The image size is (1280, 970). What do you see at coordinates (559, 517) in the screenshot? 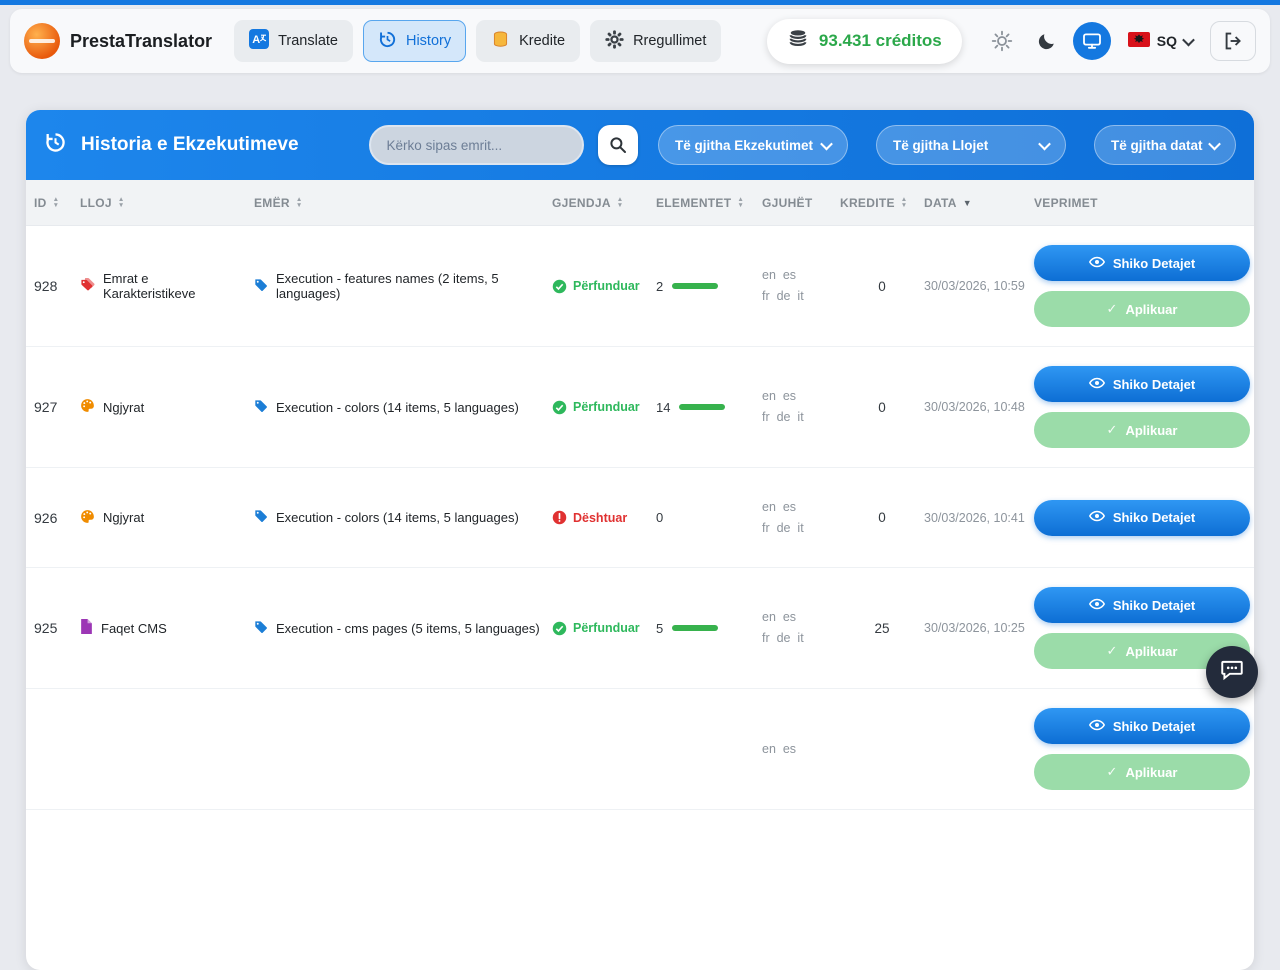
I see `exclamation-circle-icon` at bounding box center [559, 517].